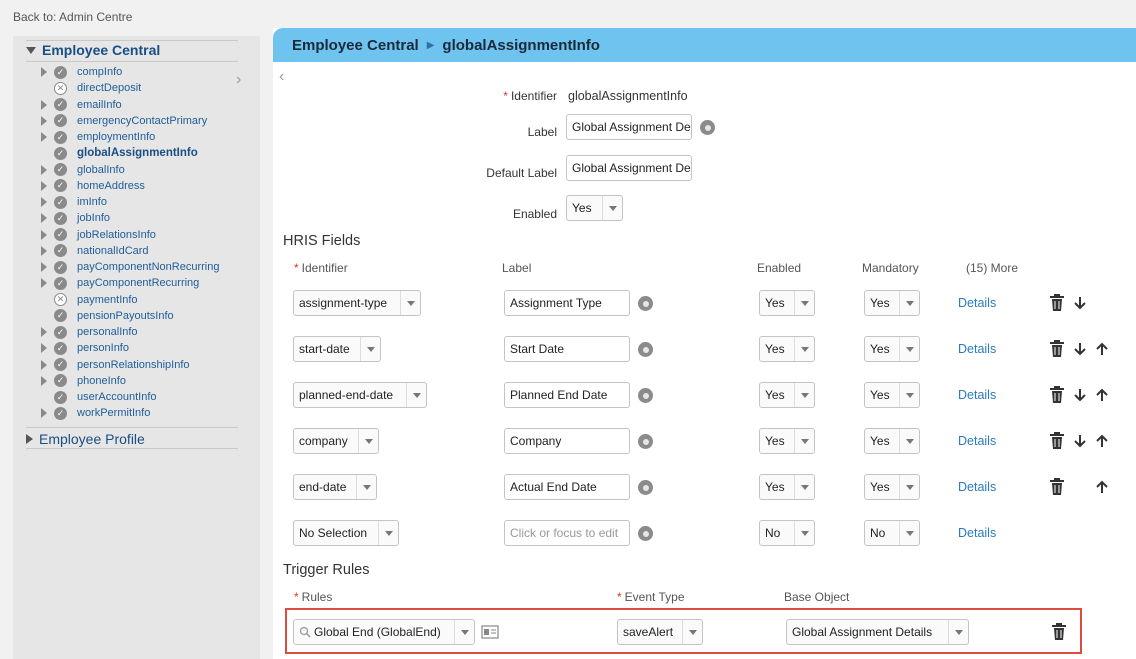 Image resolution: width=1136 pixels, height=659 pixels. Describe the element at coordinates (355, 45) in the screenshot. I see `breadcrumb-employee-central: Employee Central` at that location.